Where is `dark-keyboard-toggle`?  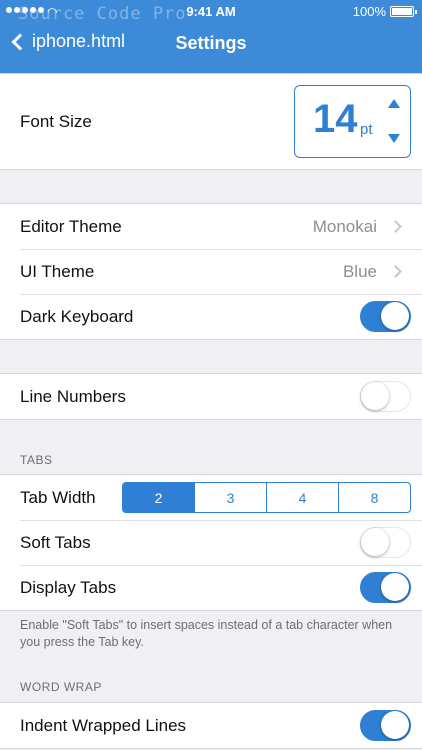 dark-keyboard-toggle is located at coordinates (385, 316).